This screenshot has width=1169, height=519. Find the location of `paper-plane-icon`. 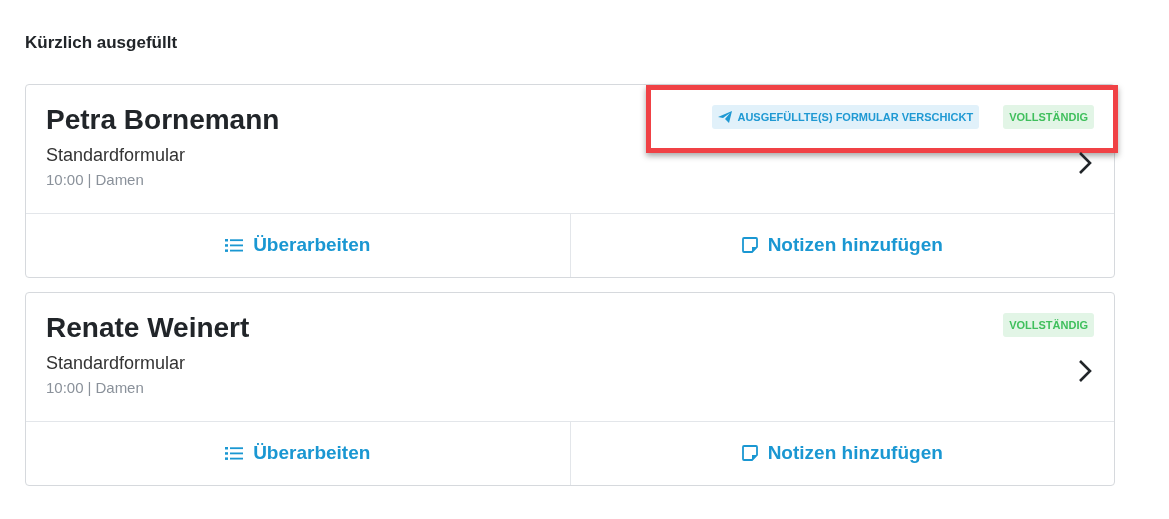

paper-plane-icon is located at coordinates (725, 116).